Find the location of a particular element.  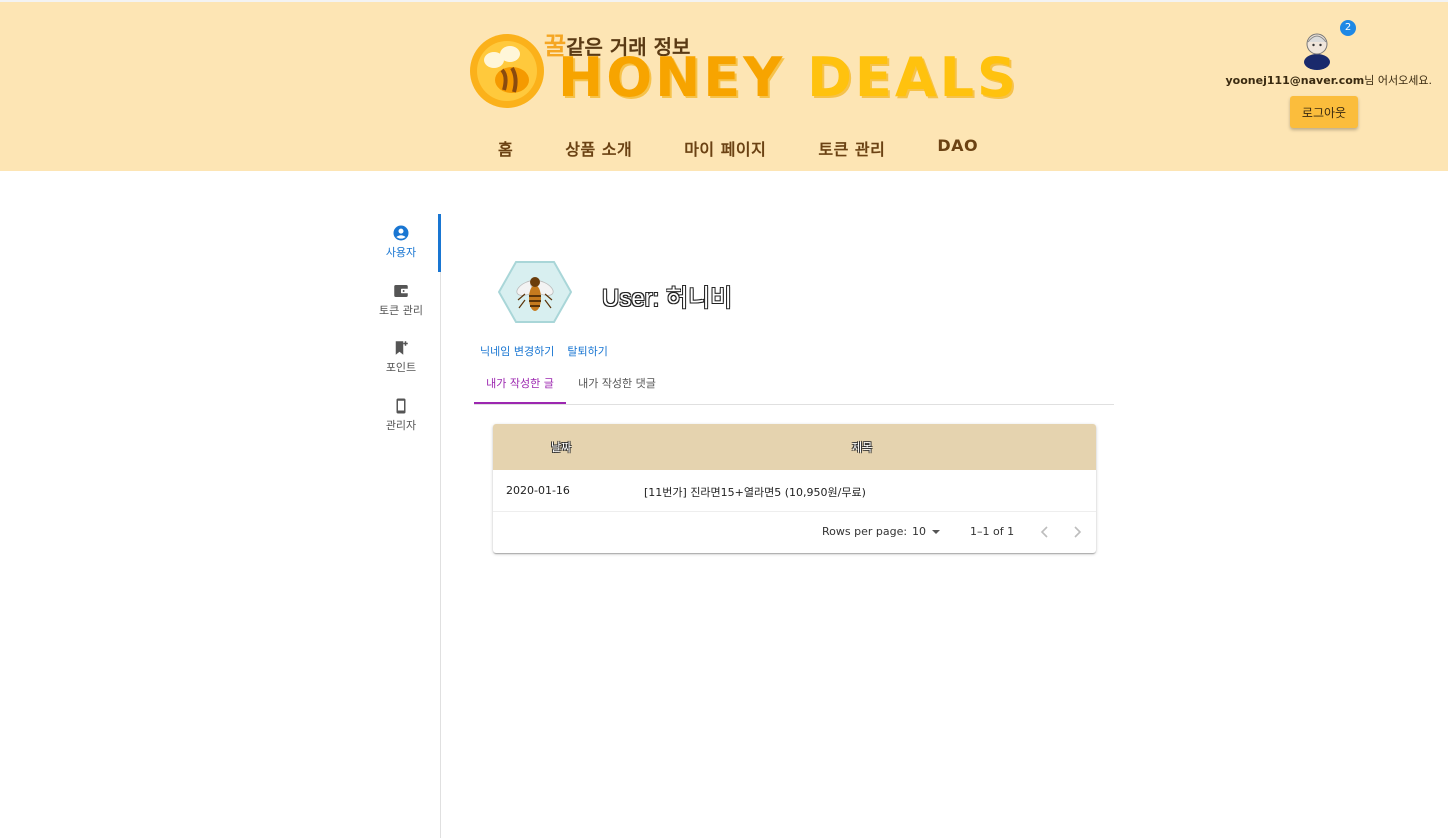

rows-per-page-select: 10 is located at coordinates (926, 531).